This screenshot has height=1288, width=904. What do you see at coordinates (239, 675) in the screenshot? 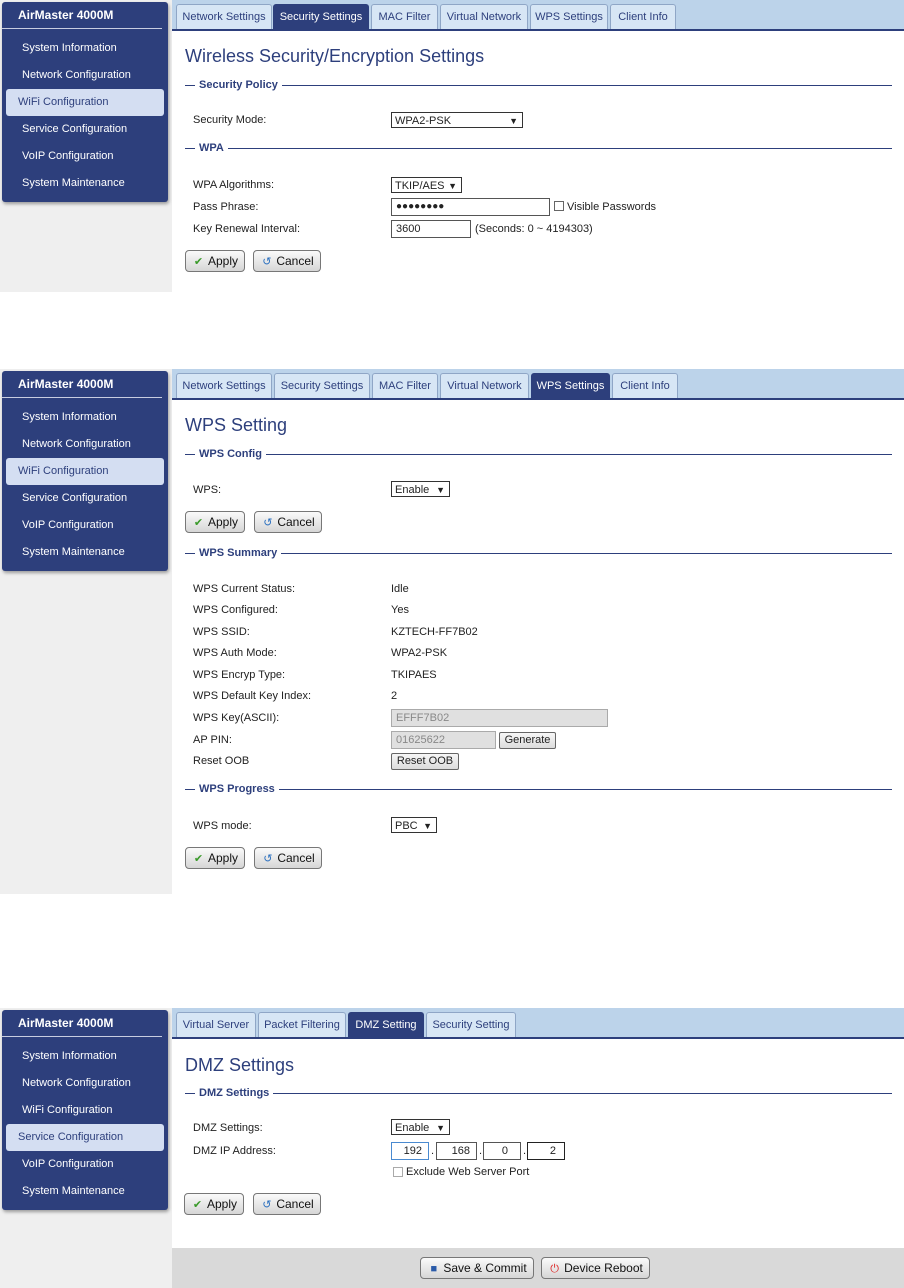
I see `summary-label: WPS Encryp Type:` at bounding box center [239, 675].